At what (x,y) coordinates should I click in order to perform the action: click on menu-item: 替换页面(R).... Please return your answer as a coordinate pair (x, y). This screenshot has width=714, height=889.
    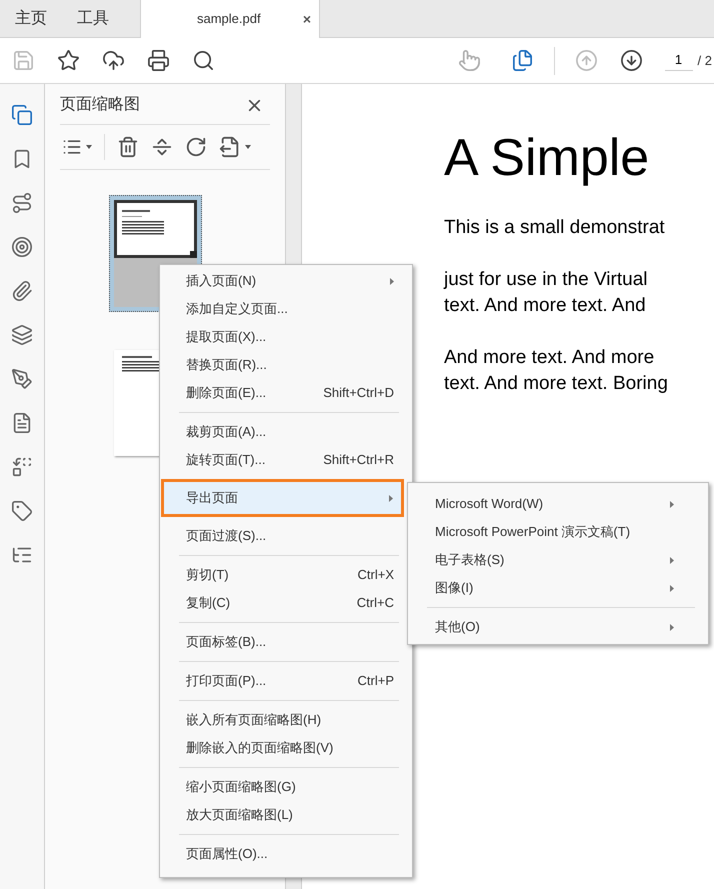
    Looking at the image, I should click on (286, 365).